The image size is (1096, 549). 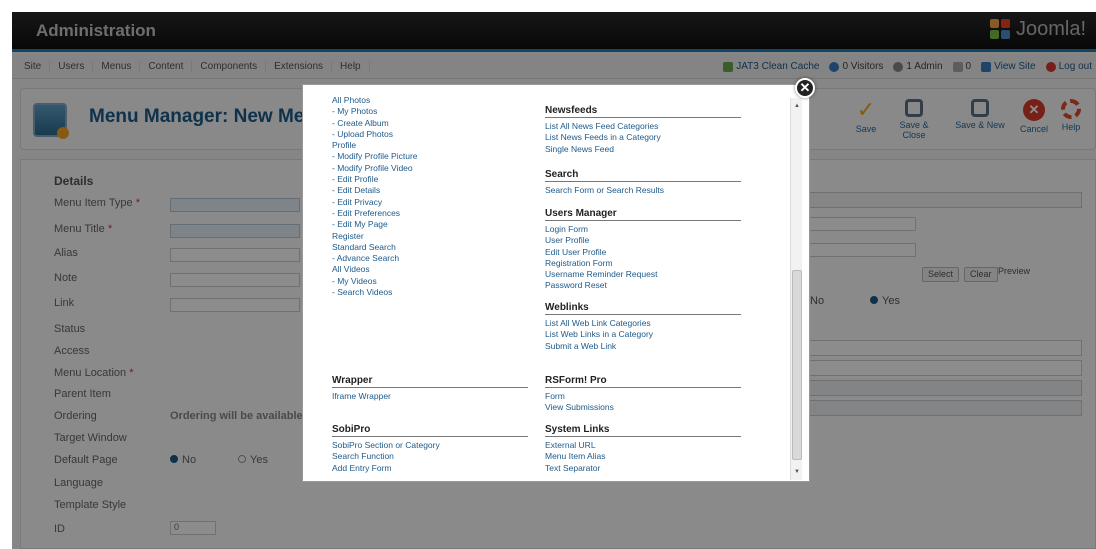 I want to click on menu-type-link: Text Separator, so click(x=643, y=468).